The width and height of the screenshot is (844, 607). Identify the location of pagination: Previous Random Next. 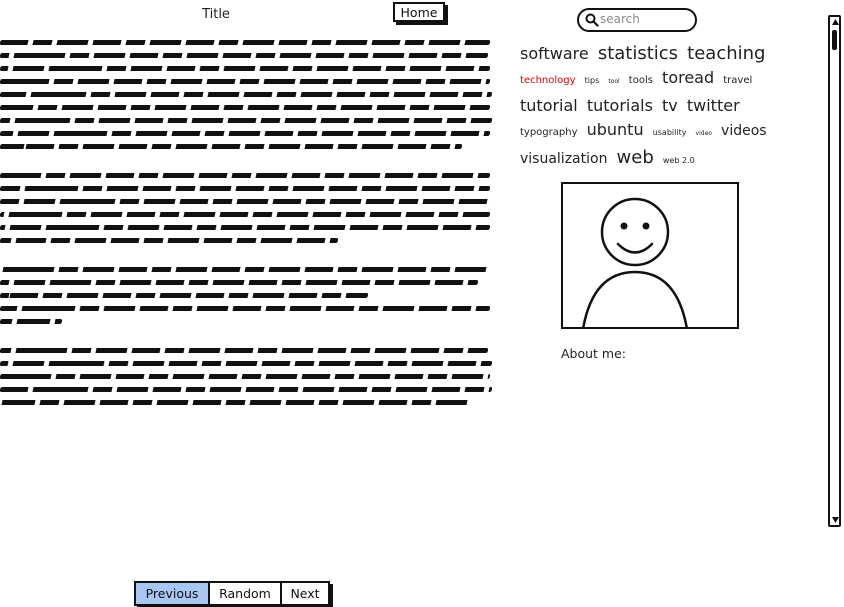
(232, 593).